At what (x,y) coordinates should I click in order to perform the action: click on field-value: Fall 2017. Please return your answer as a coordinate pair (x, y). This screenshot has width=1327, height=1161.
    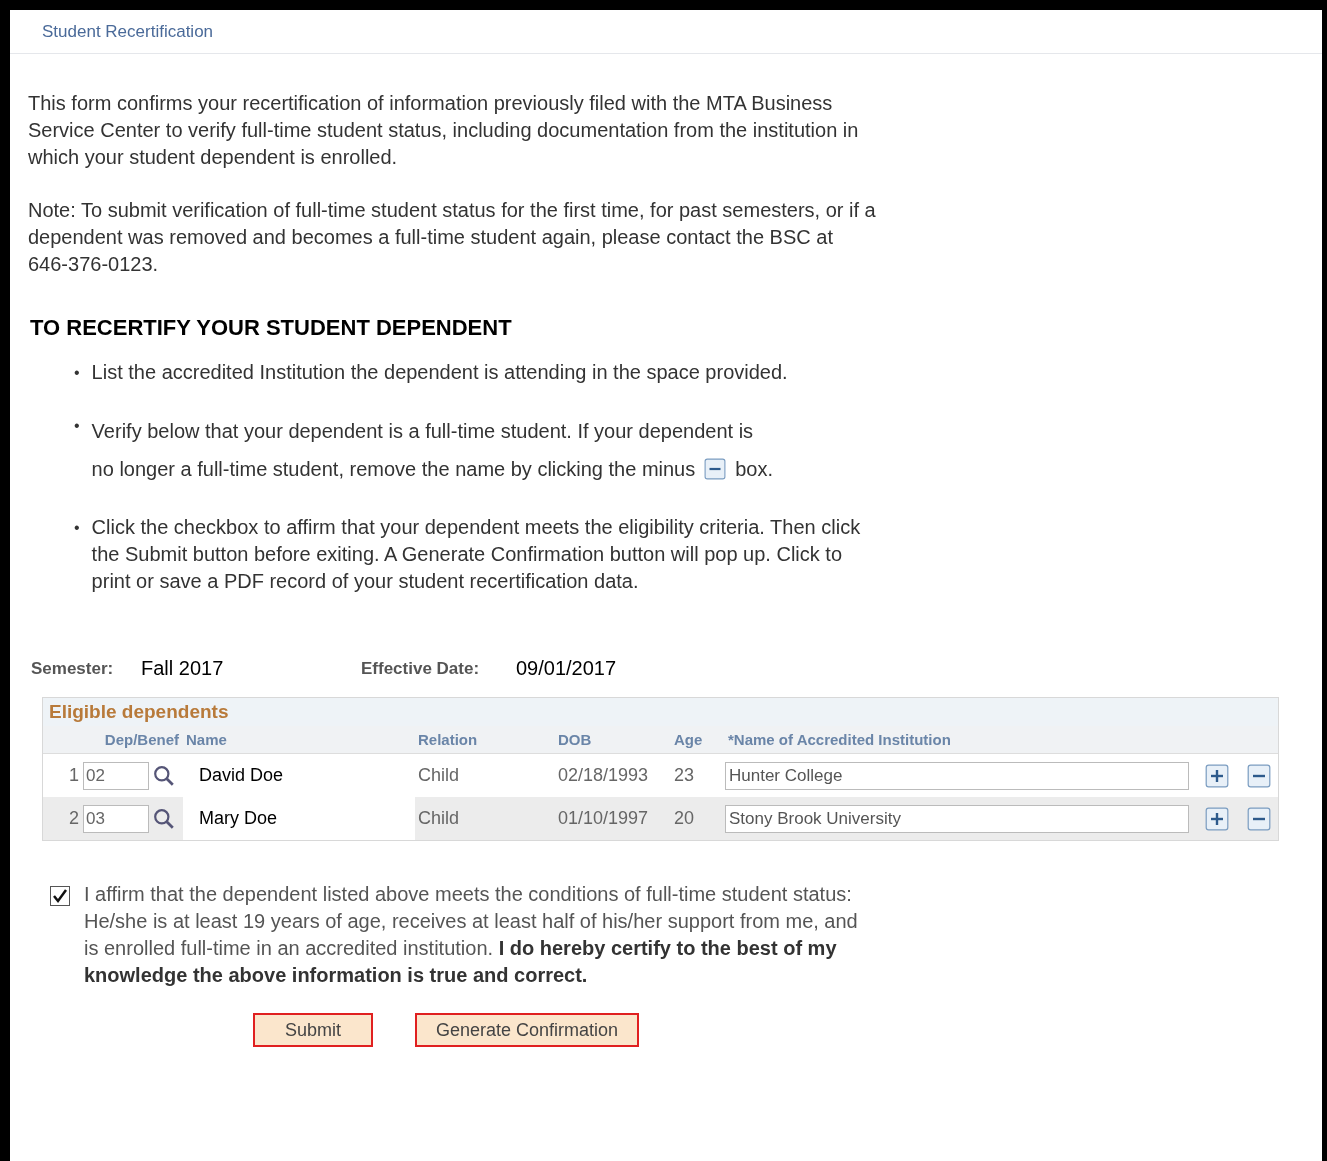
    Looking at the image, I should click on (183, 668).